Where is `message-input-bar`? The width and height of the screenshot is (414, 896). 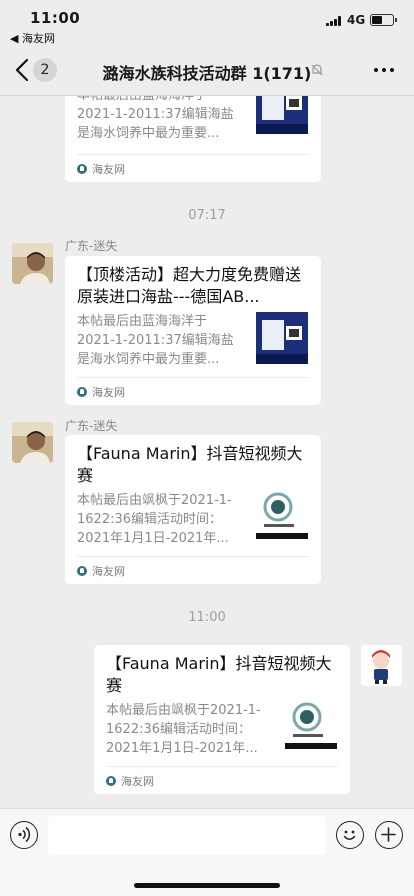 message-input-bar is located at coordinates (207, 852).